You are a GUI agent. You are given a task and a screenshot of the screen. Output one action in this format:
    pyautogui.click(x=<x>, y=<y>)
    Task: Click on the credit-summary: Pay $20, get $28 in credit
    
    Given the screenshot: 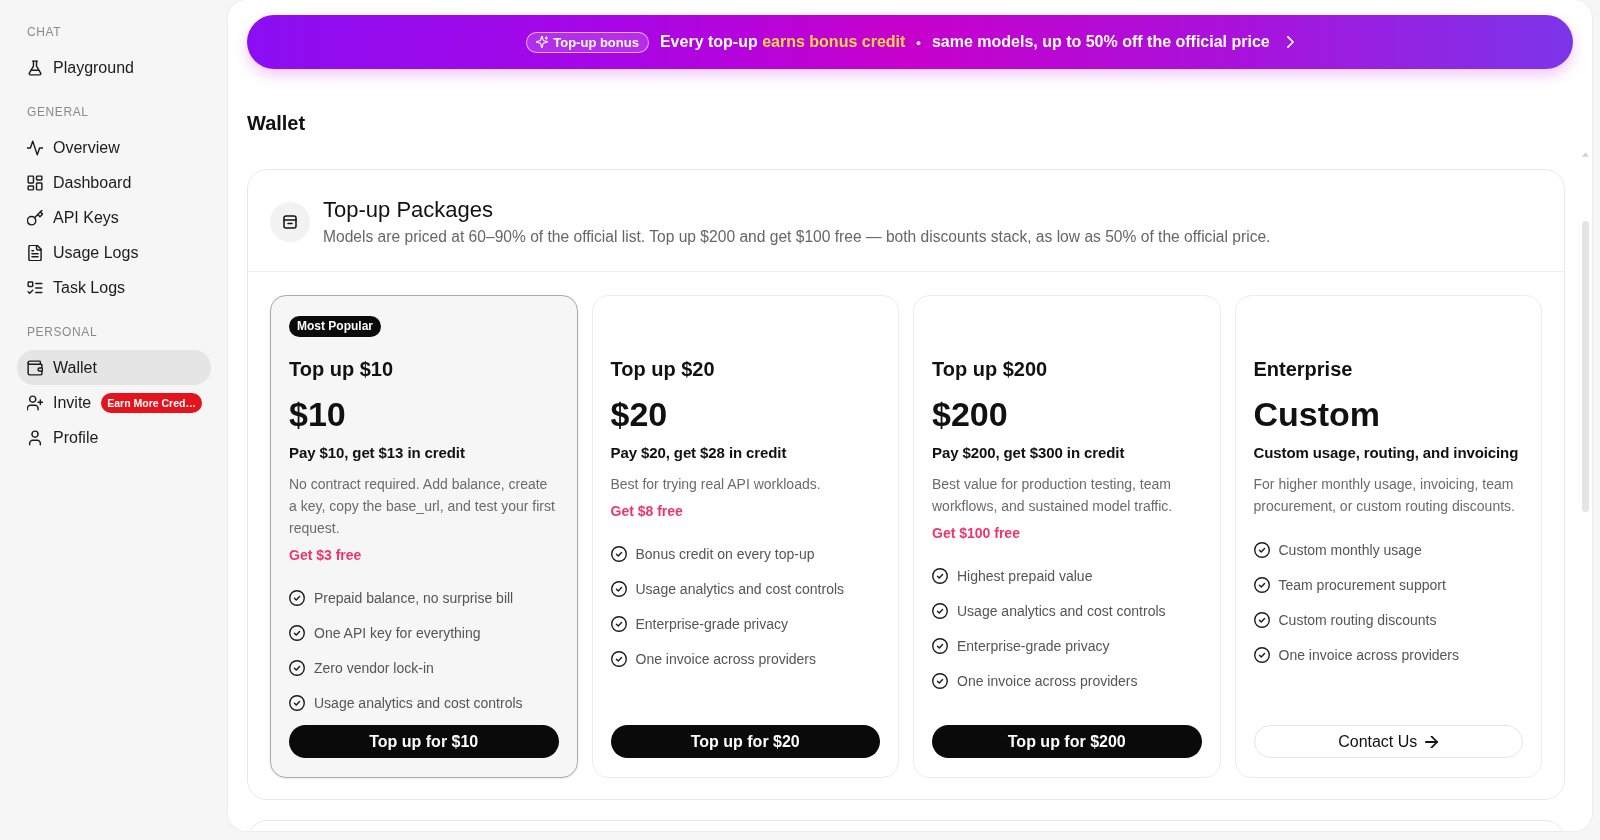 What is the action you would take?
    pyautogui.click(x=699, y=453)
    